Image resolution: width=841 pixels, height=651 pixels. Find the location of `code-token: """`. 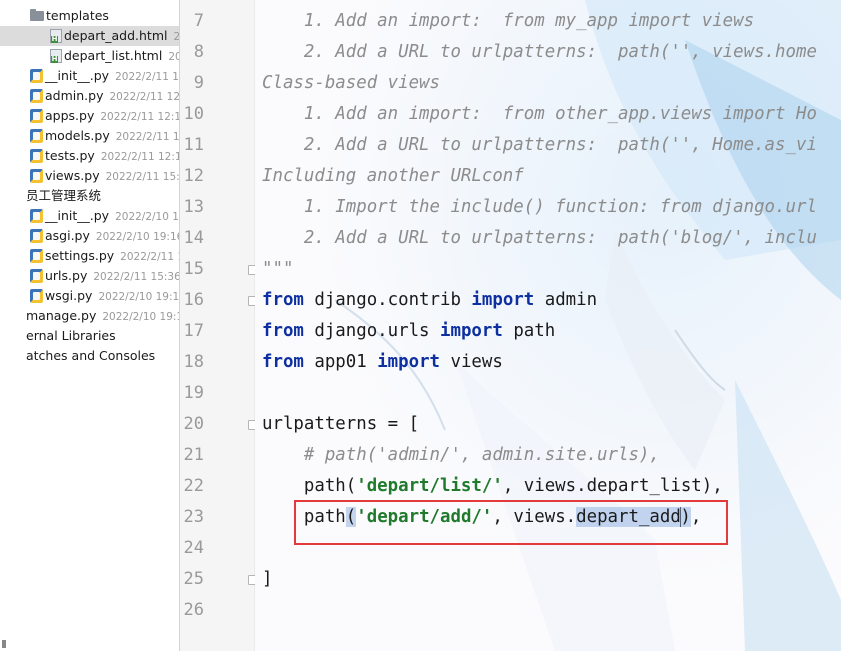

code-token: """ is located at coordinates (278, 269).